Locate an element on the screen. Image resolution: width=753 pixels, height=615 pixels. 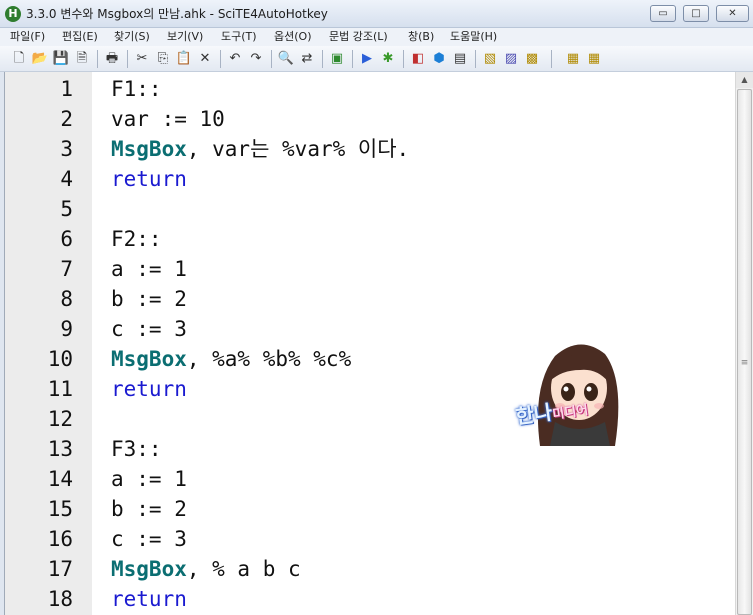
line-number: 5 is located at coordinates (66, 209).